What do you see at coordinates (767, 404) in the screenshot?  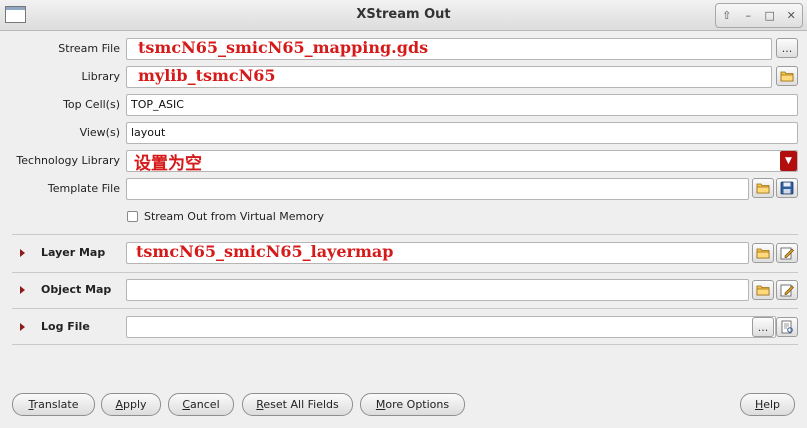 I see `help-button: Help` at bounding box center [767, 404].